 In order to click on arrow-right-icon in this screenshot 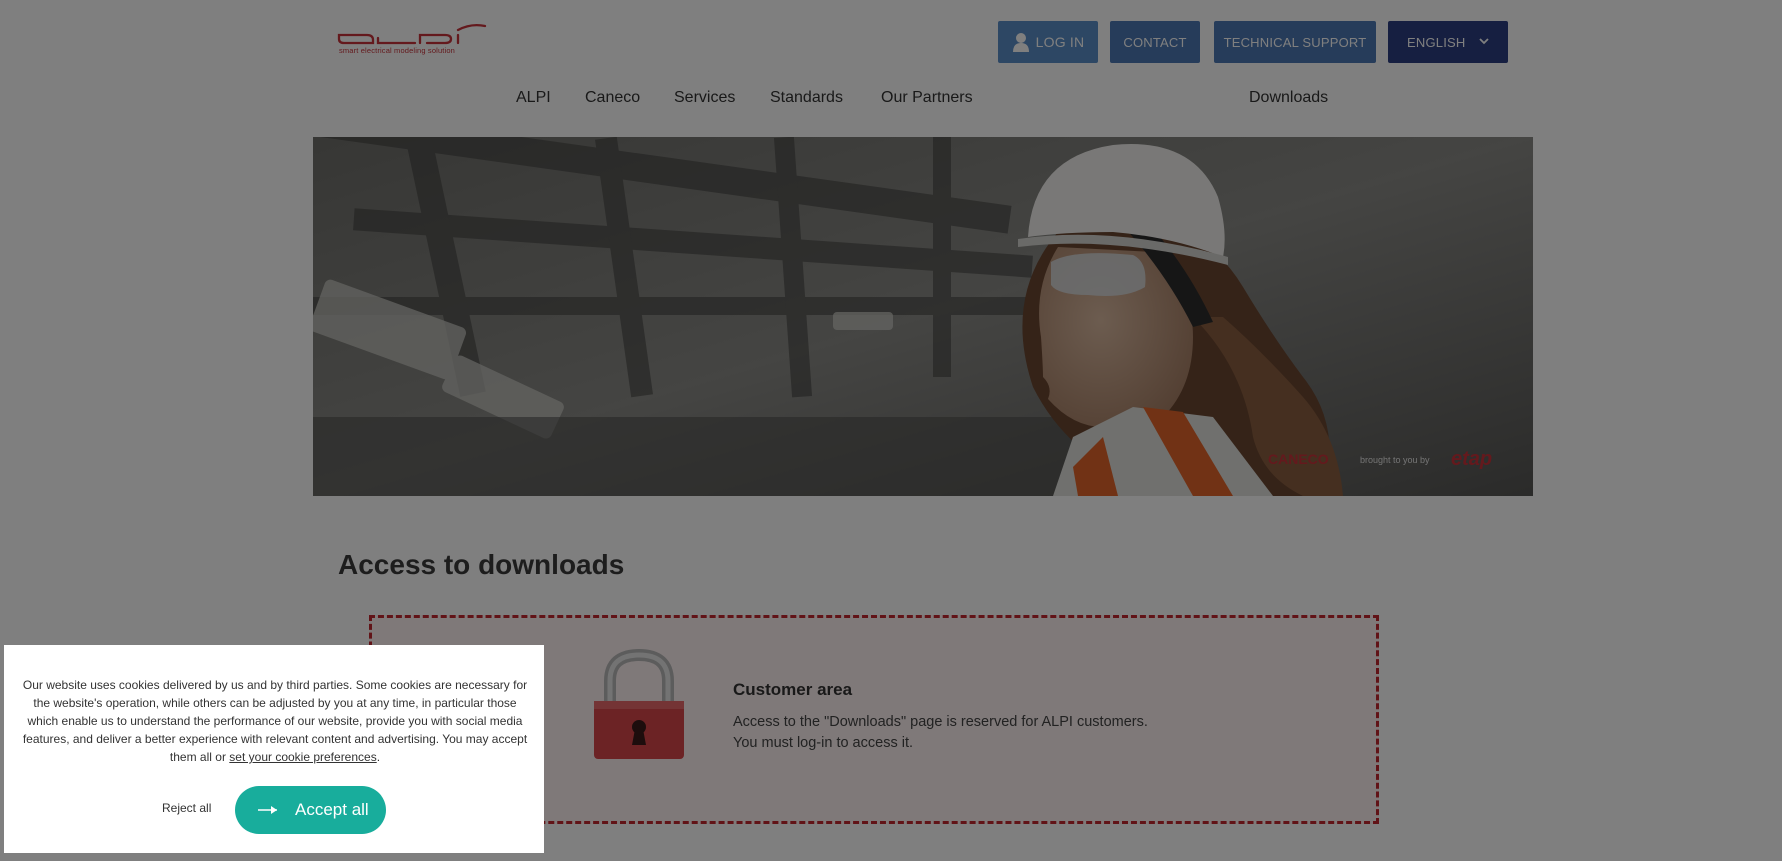, I will do `click(267, 810)`.